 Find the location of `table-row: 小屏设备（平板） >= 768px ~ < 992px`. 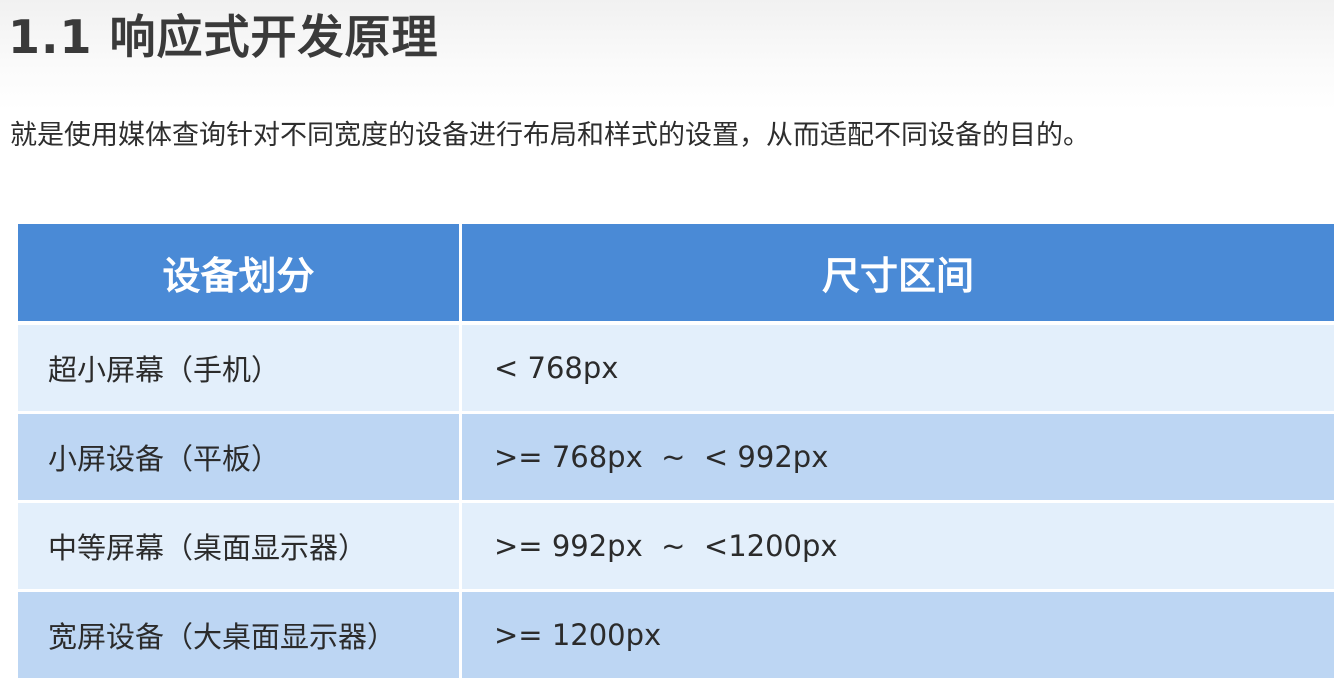

table-row: 小屏设备（平板） >= 768px ~ < 992px is located at coordinates (676, 457).